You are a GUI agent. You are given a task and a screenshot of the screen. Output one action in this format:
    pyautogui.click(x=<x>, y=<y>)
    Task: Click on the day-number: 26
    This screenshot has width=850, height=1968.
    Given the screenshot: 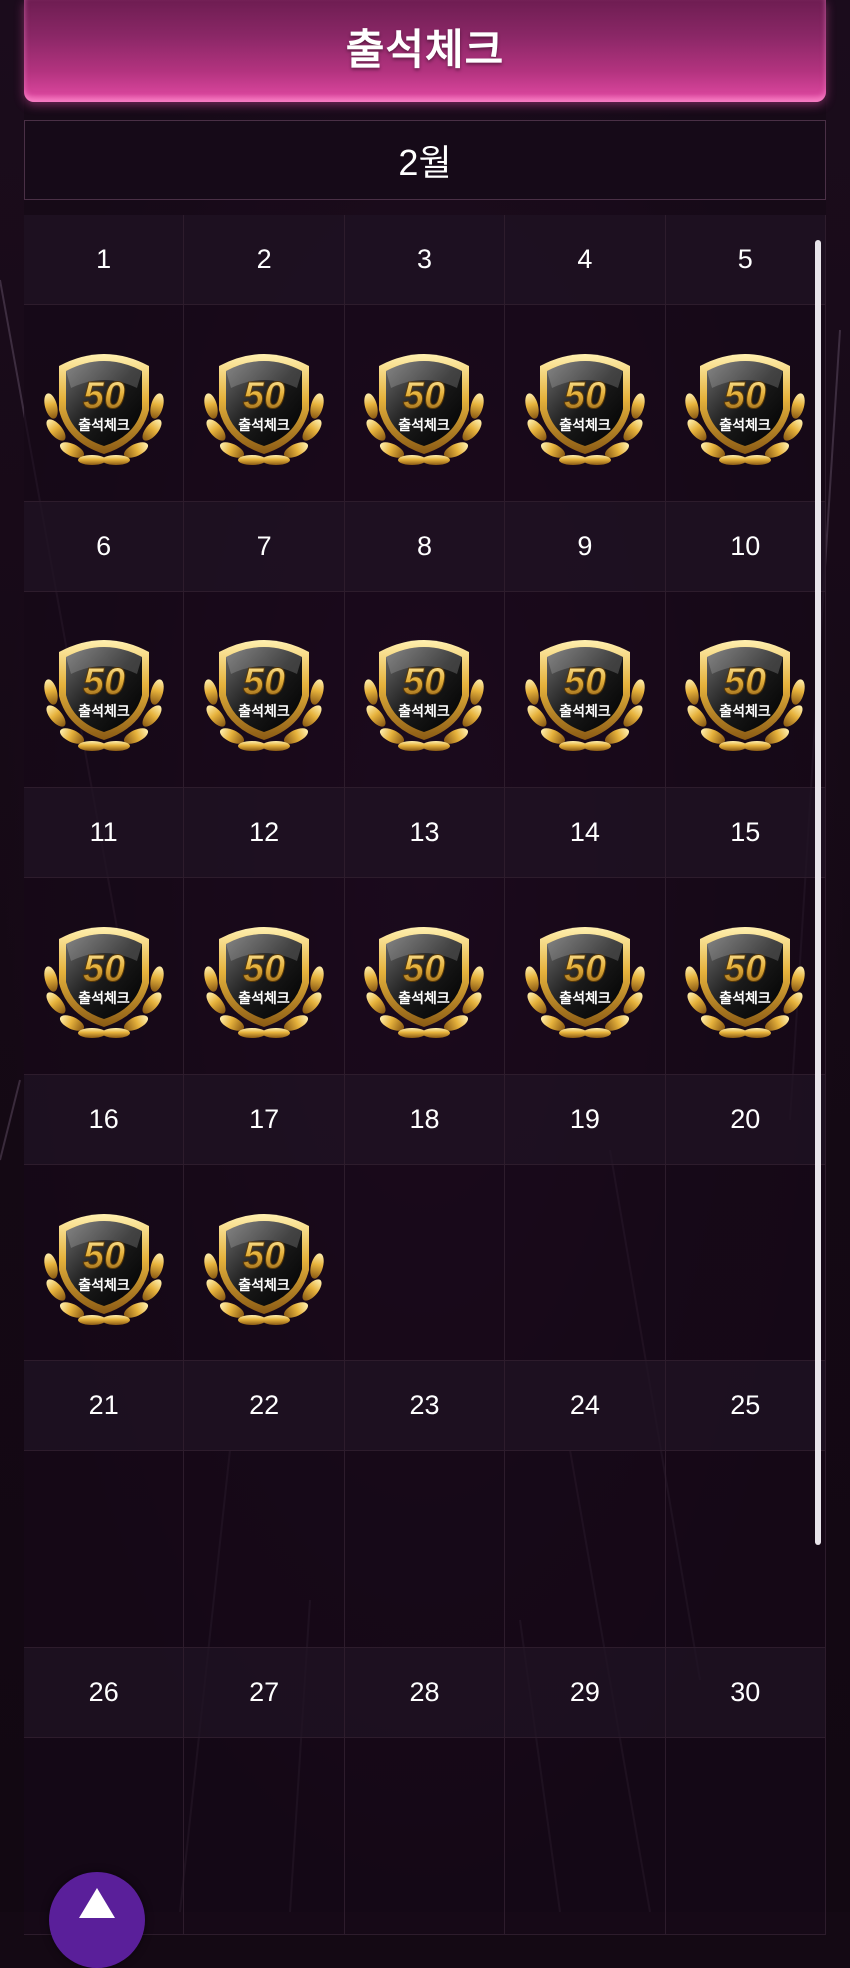 What is the action you would take?
    pyautogui.click(x=104, y=1692)
    